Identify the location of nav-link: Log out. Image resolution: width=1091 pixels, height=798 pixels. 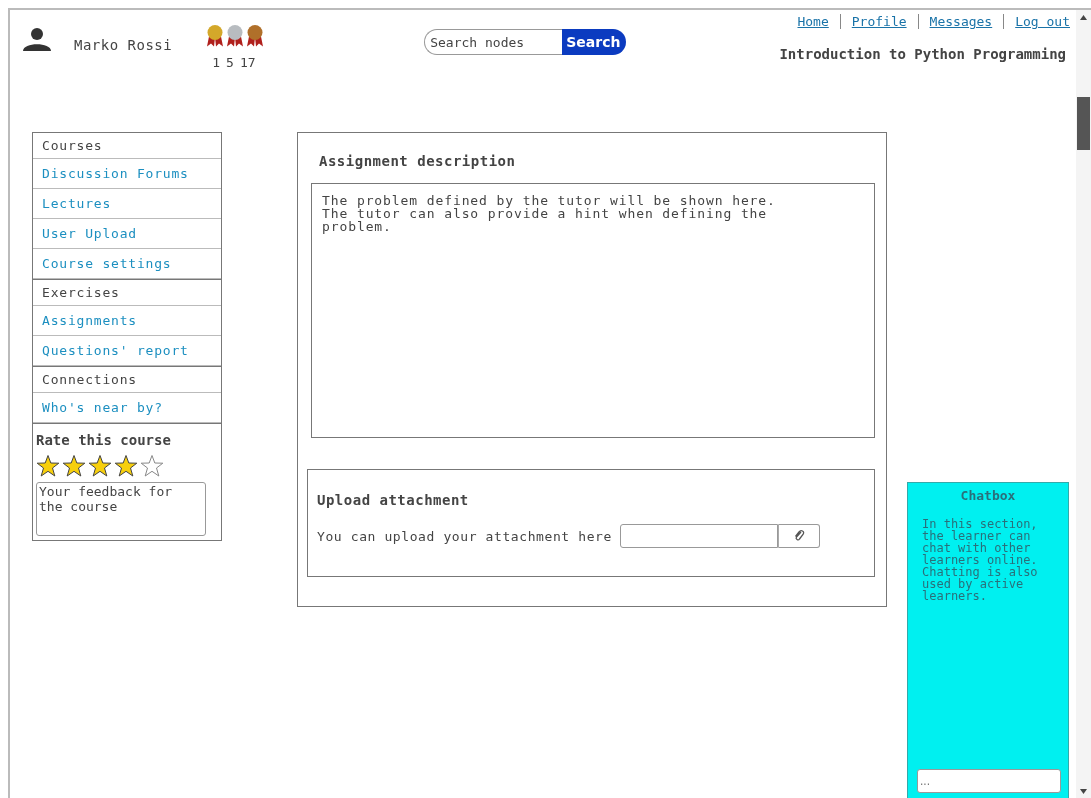
(1042, 21).